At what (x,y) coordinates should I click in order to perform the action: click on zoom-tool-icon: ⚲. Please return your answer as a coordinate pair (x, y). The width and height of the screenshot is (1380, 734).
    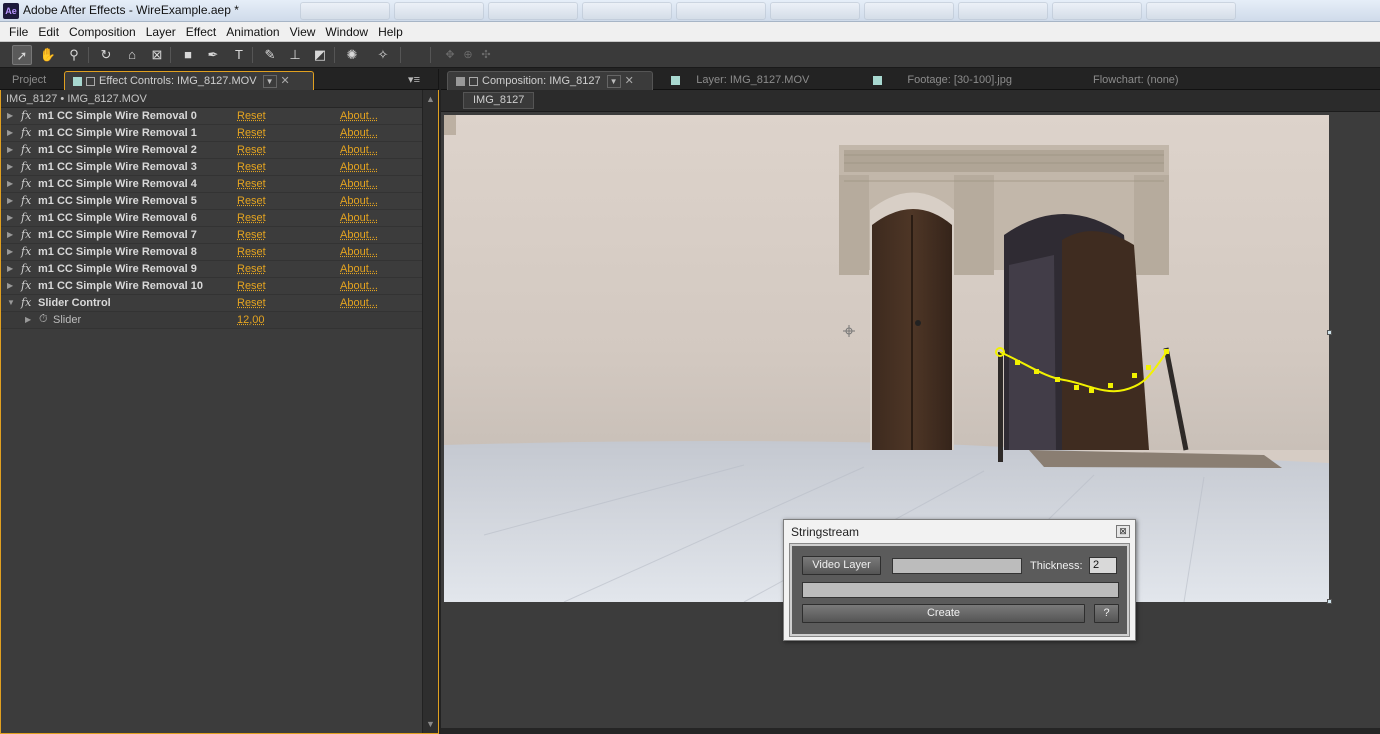
    Looking at the image, I should click on (74, 55).